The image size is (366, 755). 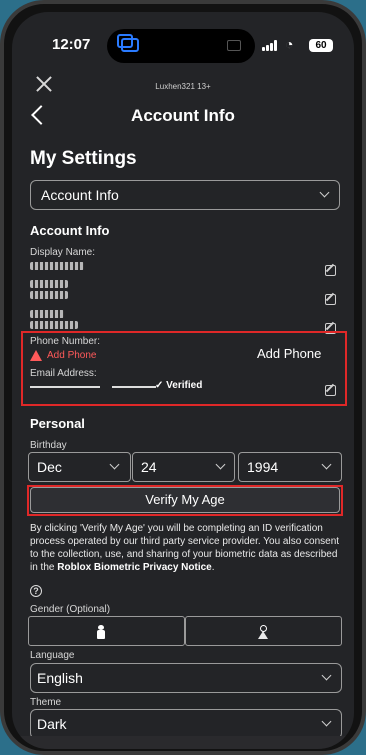 What do you see at coordinates (70, 609) in the screenshot?
I see `gender-label: Gender (Optional)` at bounding box center [70, 609].